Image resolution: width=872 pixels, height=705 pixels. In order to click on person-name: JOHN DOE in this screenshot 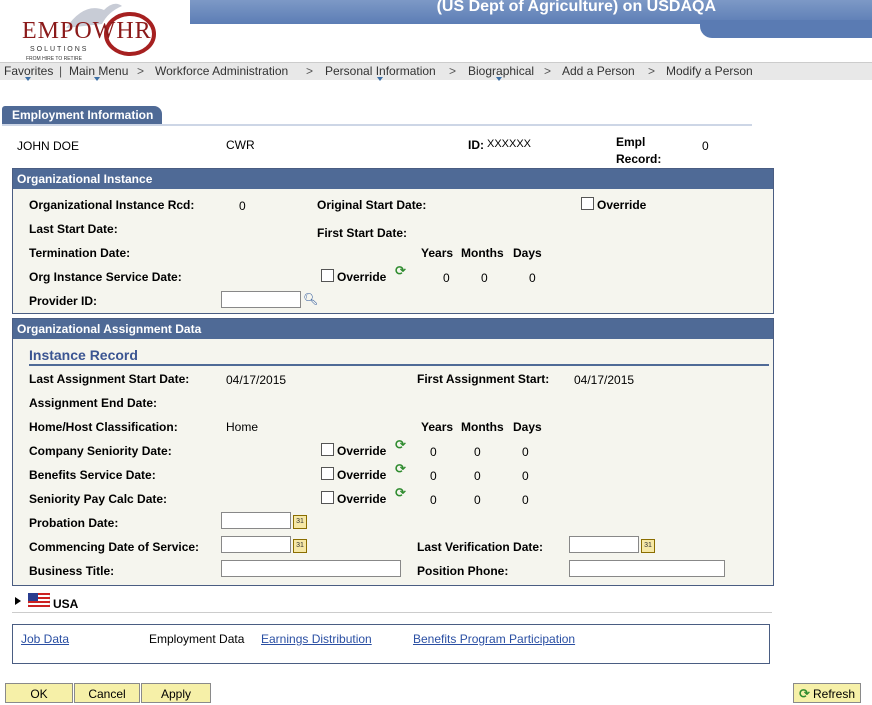, I will do `click(48, 146)`.